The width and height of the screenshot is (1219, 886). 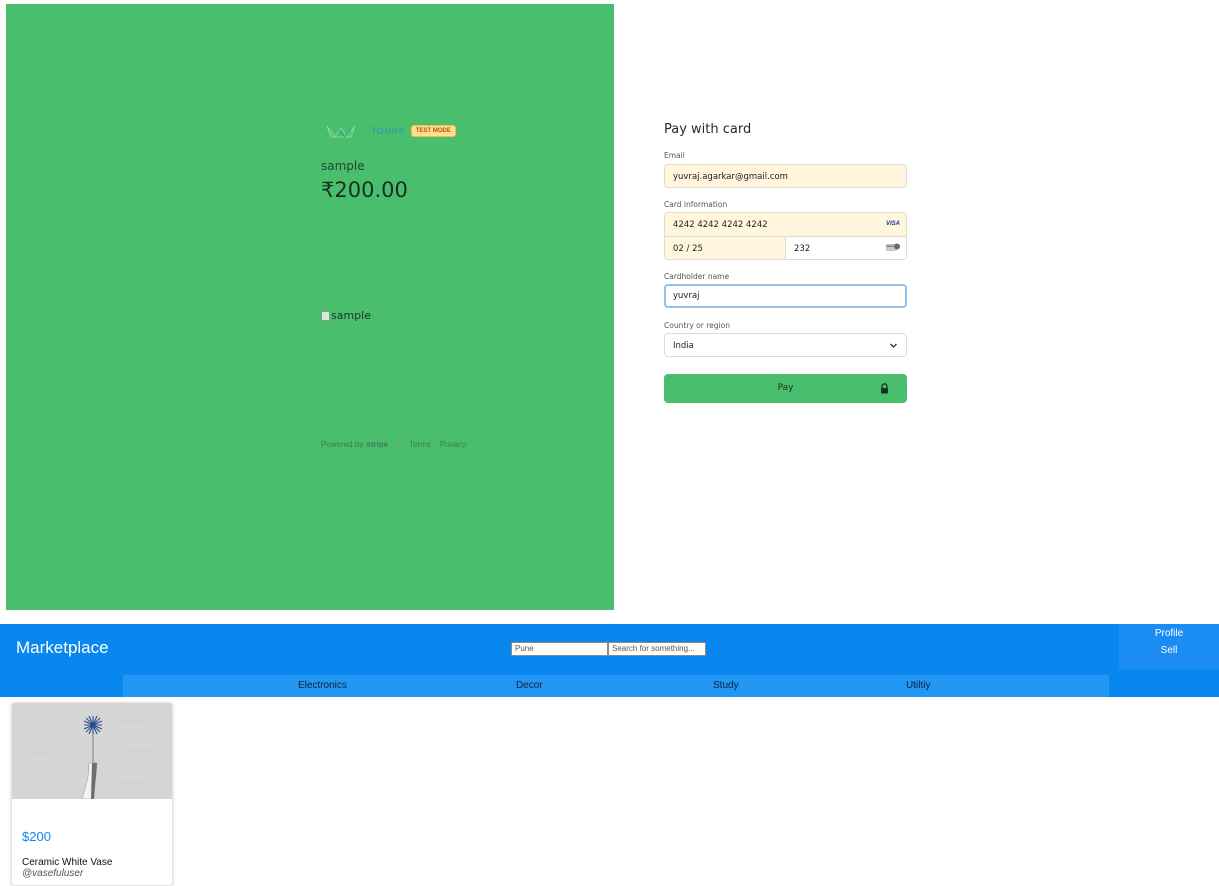 What do you see at coordinates (725, 248) in the screenshot?
I see `expiry-field: 02 / 25` at bounding box center [725, 248].